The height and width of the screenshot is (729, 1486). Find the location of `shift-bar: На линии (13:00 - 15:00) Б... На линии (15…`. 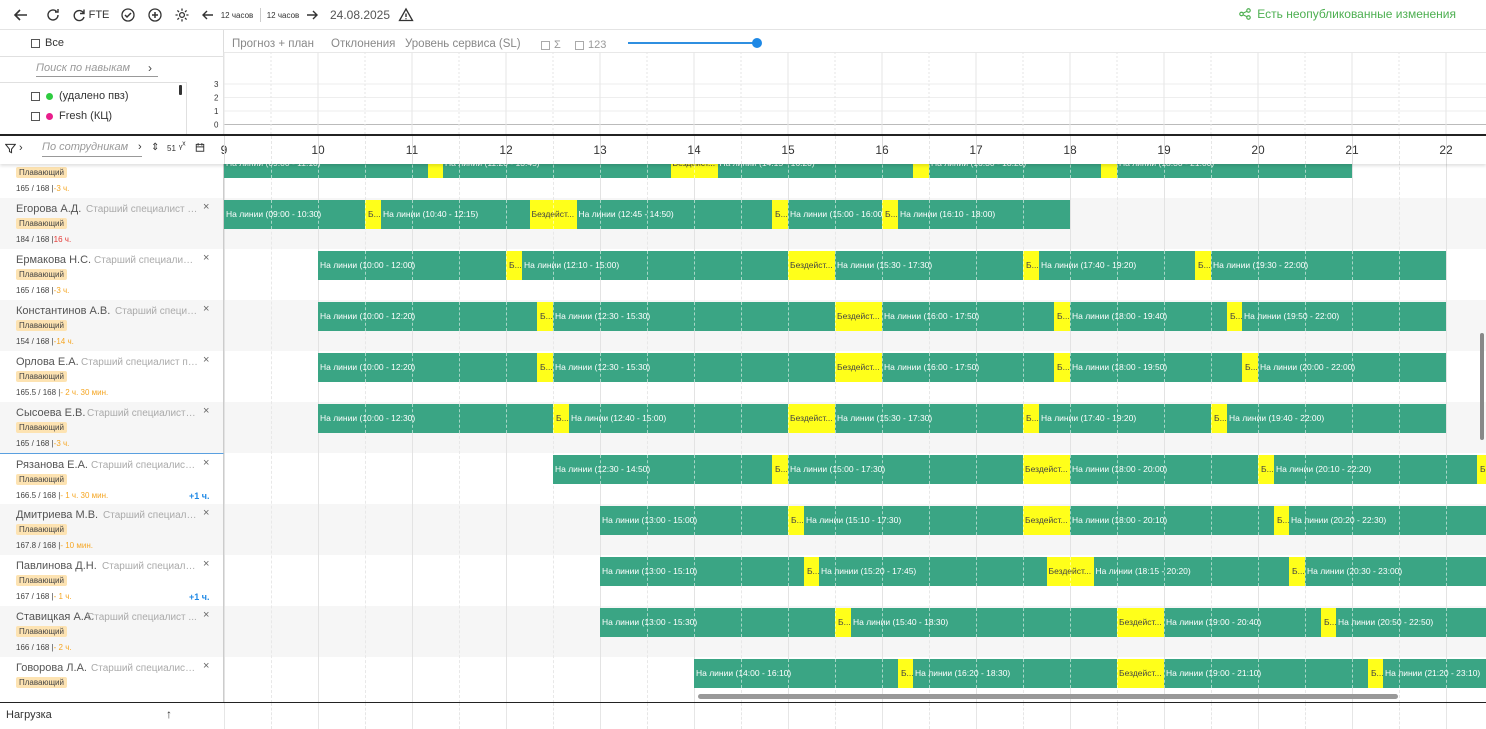

shift-bar: На линии (13:00 - 15:00) Б... На линии (15… is located at coordinates (1043, 520).